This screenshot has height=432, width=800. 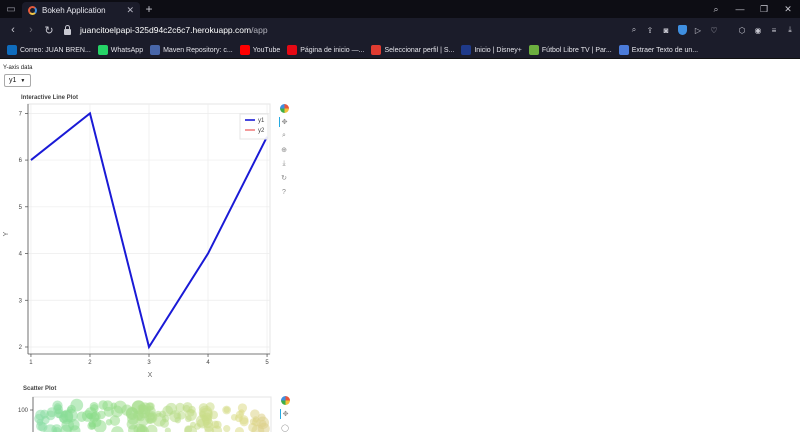 I want to click on reset-tool-icon: ↻, so click(x=284, y=178).